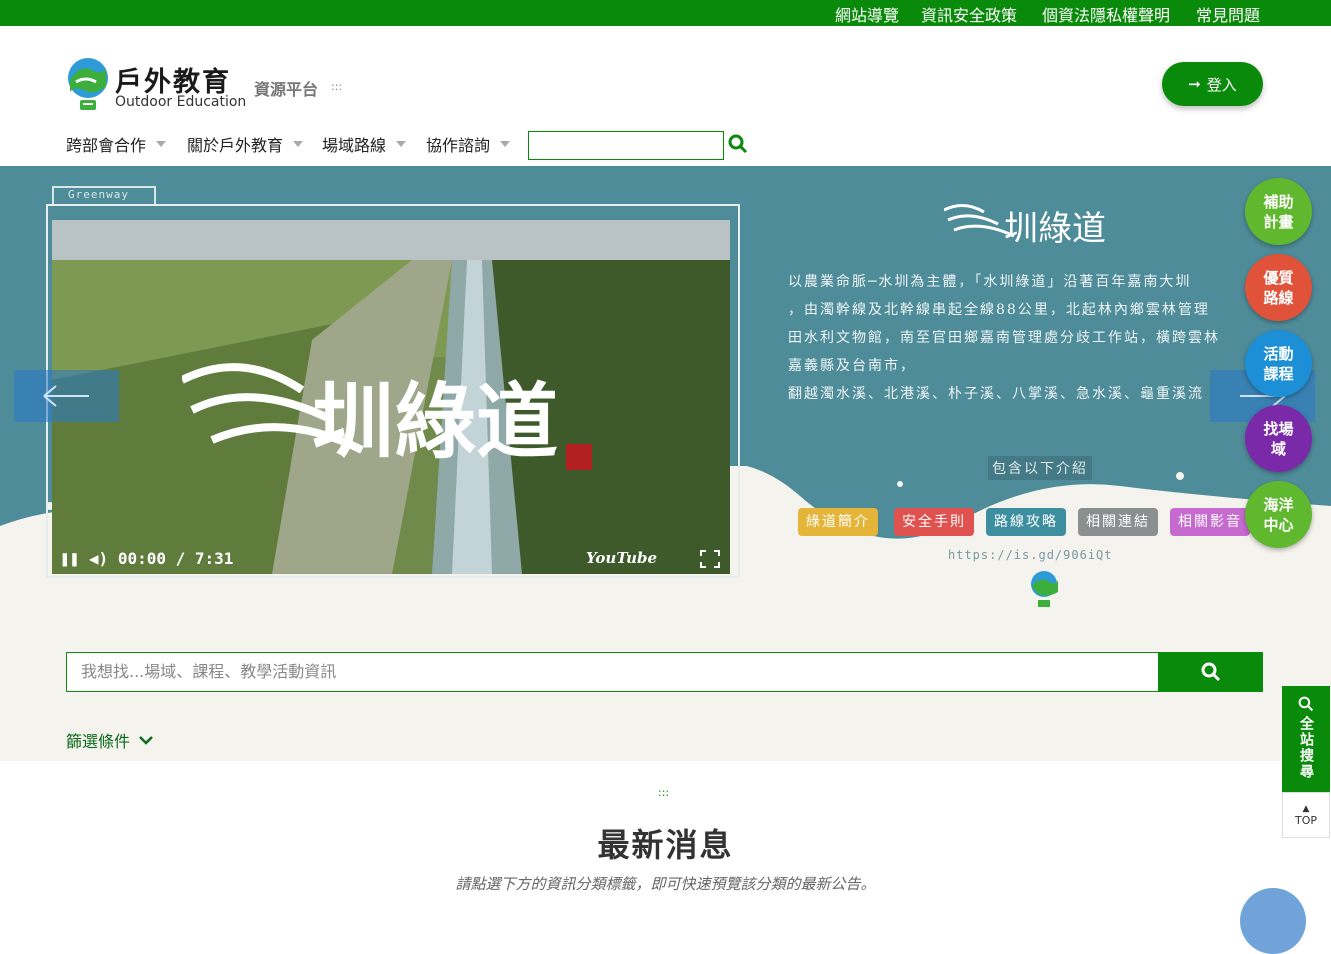  What do you see at coordinates (999, 310) in the screenshot?
I see `description-line: ，由濁幹線及北幹線串起全線88公里，北起林內鄉雲林管理` at bounding box center [999, 310].